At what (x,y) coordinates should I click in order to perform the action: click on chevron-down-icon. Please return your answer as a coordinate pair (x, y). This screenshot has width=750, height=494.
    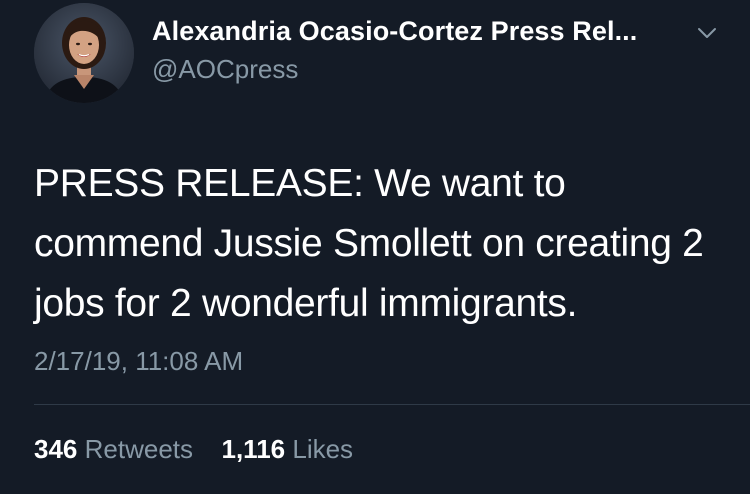
    Looking at the image, I should click on (707, 33).